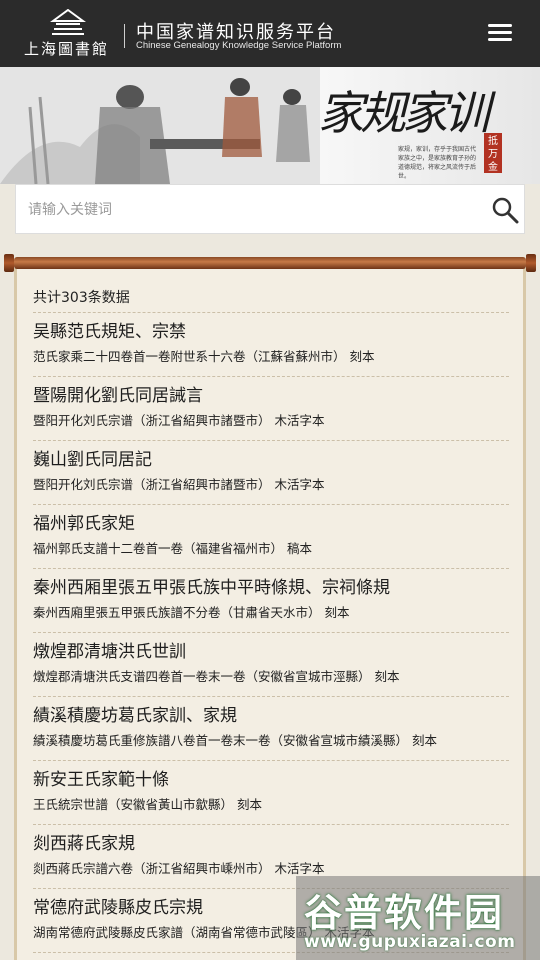 This screenshot has height=960, width=540. Describe the element at coordinates (191, 612) in the screenshot. I see `item-source: 秦州西廂里張五甲張氏族譜不分卷（甘肅省天水市） 刻本` at that location.